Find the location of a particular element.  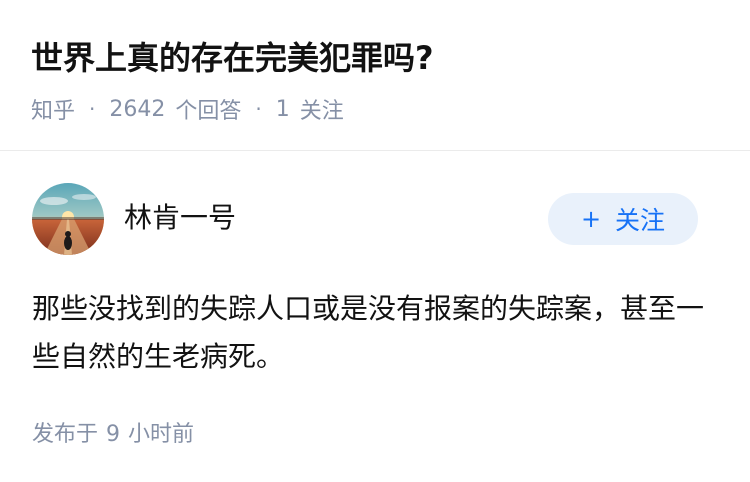

publish-prefix: 发布于 is located at coordinates (65, 434).